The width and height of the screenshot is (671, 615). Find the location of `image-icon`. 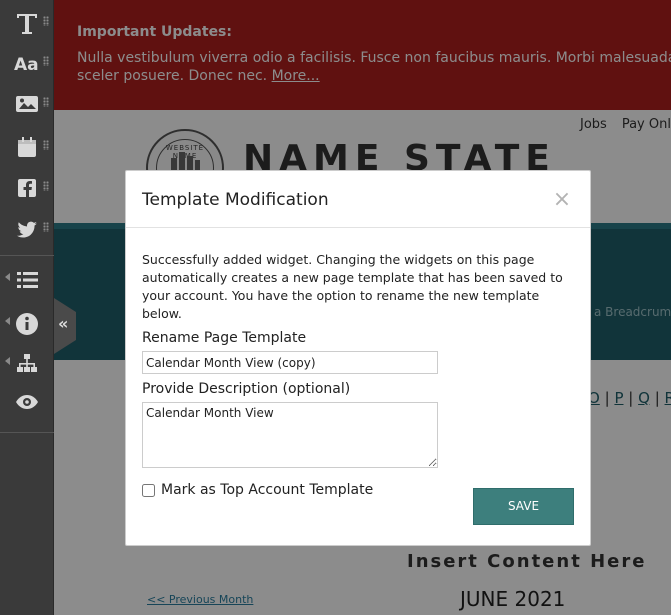

image-icon is located at coordinates (27, 104).